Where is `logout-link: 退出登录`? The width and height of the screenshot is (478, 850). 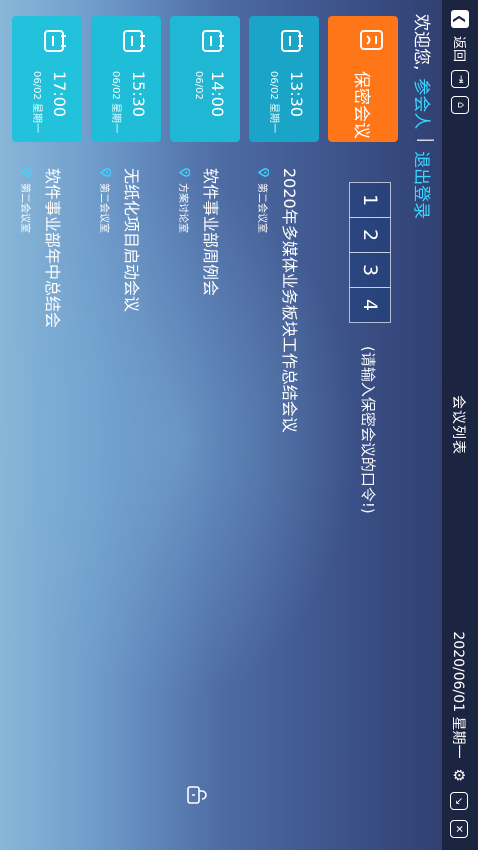
logout-link: 退出登录 is located at coordinates (423, 185).